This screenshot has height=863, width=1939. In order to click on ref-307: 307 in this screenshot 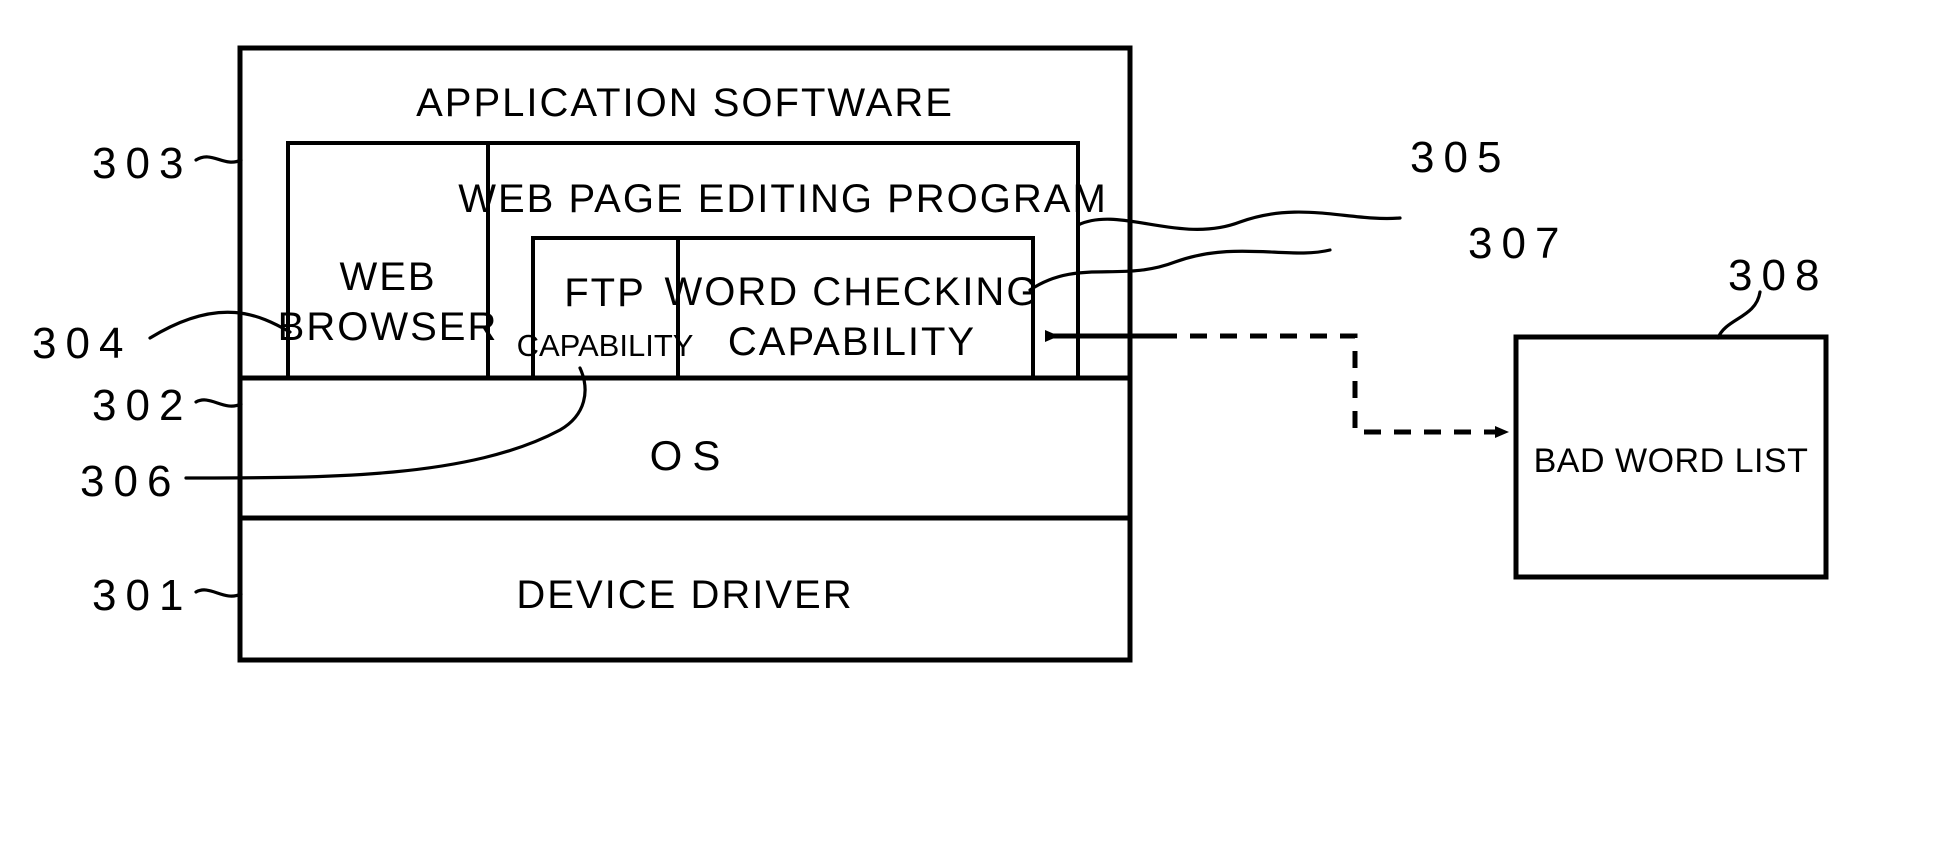, I will do `click(1518, 243)`.